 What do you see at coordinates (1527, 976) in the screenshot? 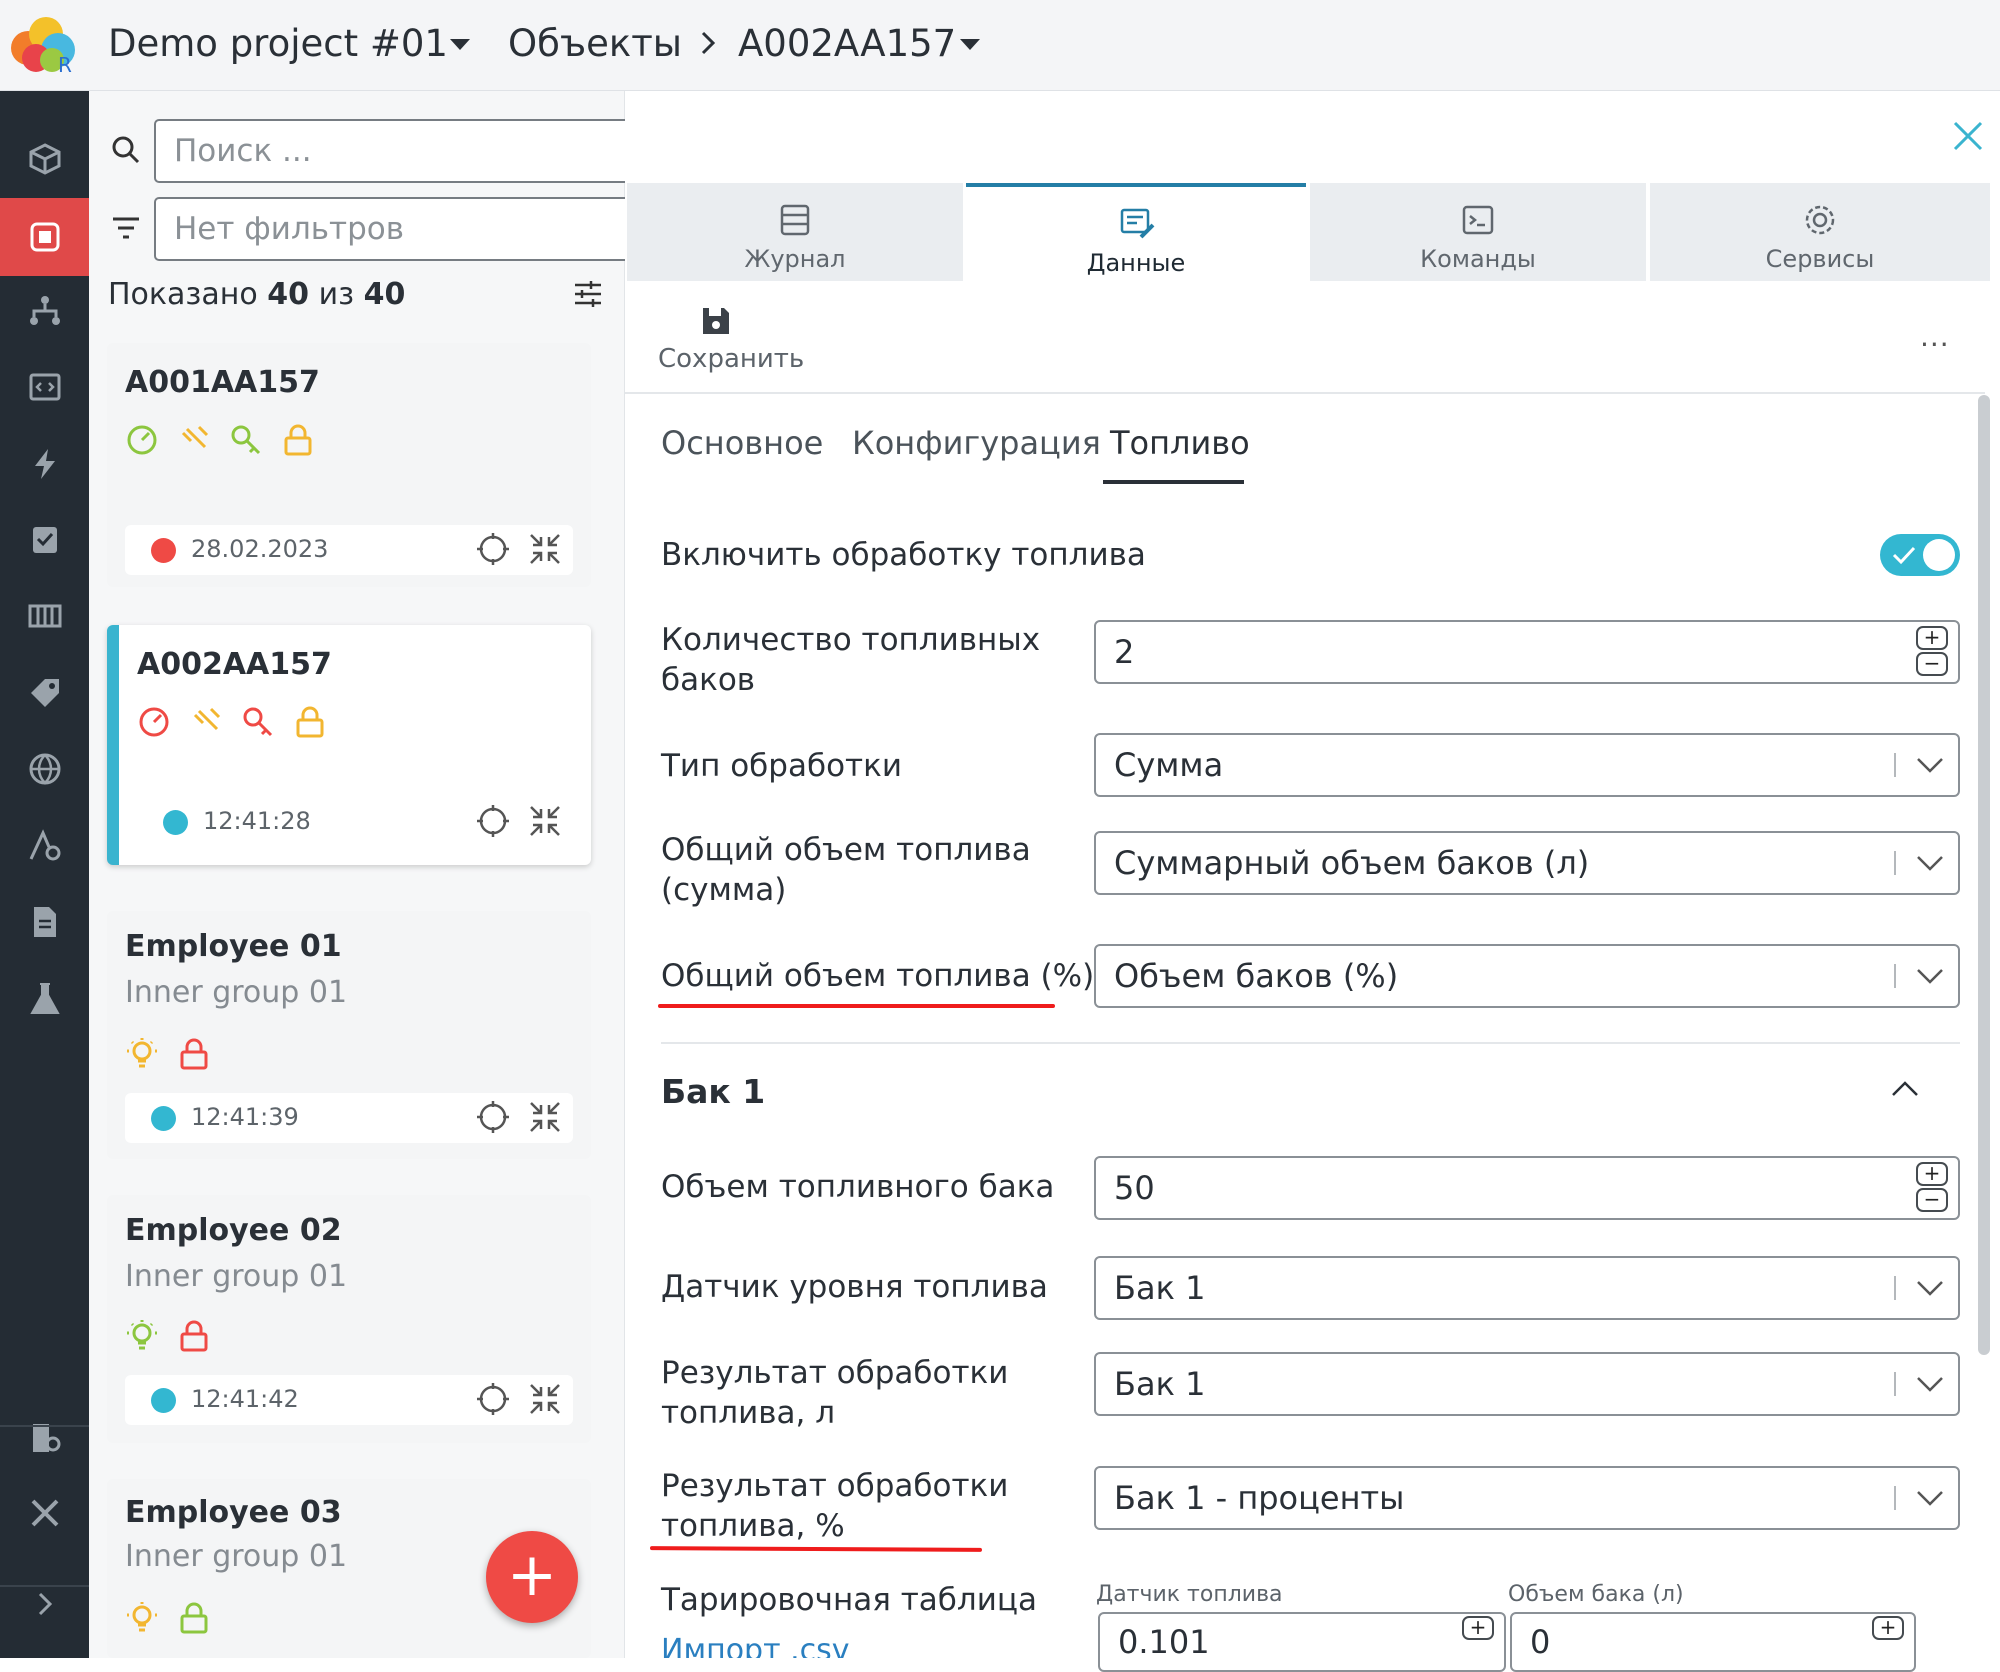
I see `total-fuel-percent-select: Объем баков (%)` at bounding box center [1527, 976].